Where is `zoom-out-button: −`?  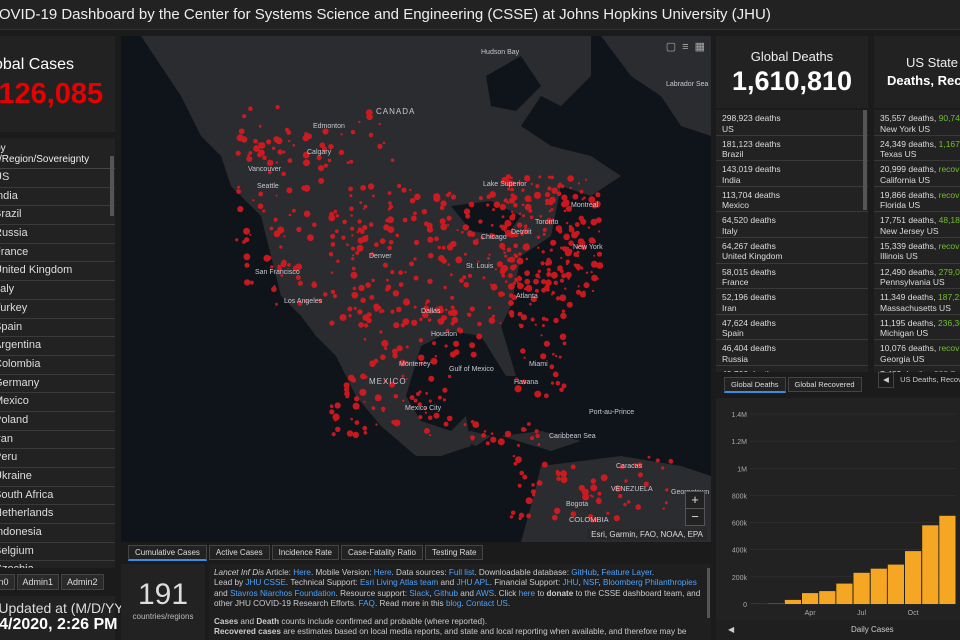
zoom-out-button: − is located at coordinates (695, 516).